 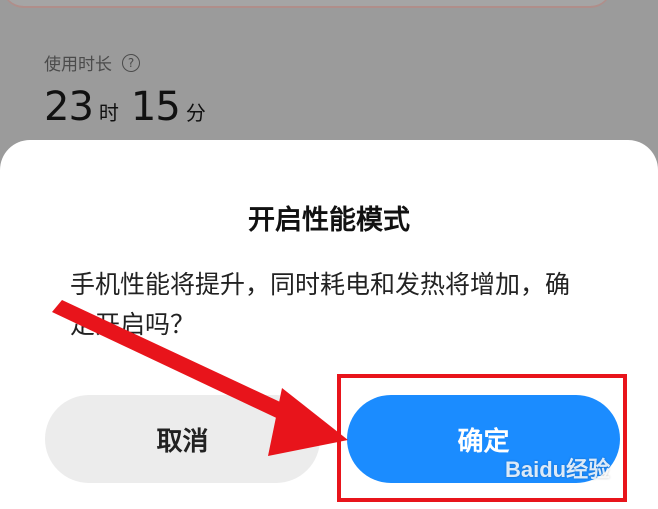 I want to click on hours-value: 23, so click(x=69, y=107).